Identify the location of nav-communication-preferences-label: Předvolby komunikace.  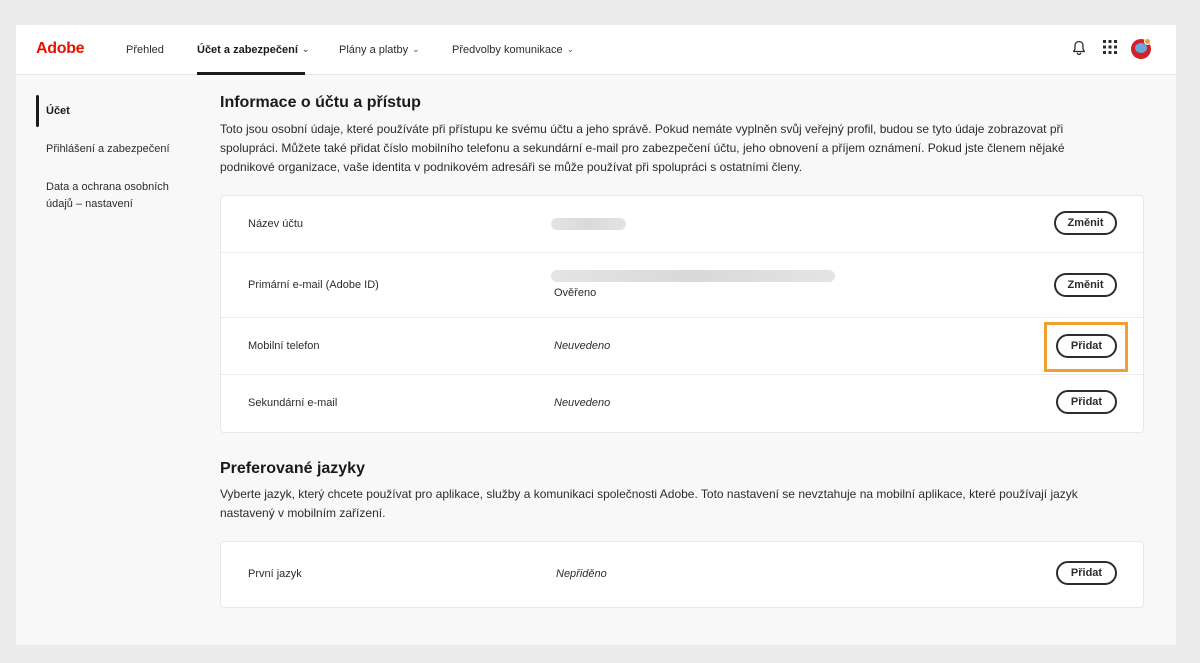
(507, 50).